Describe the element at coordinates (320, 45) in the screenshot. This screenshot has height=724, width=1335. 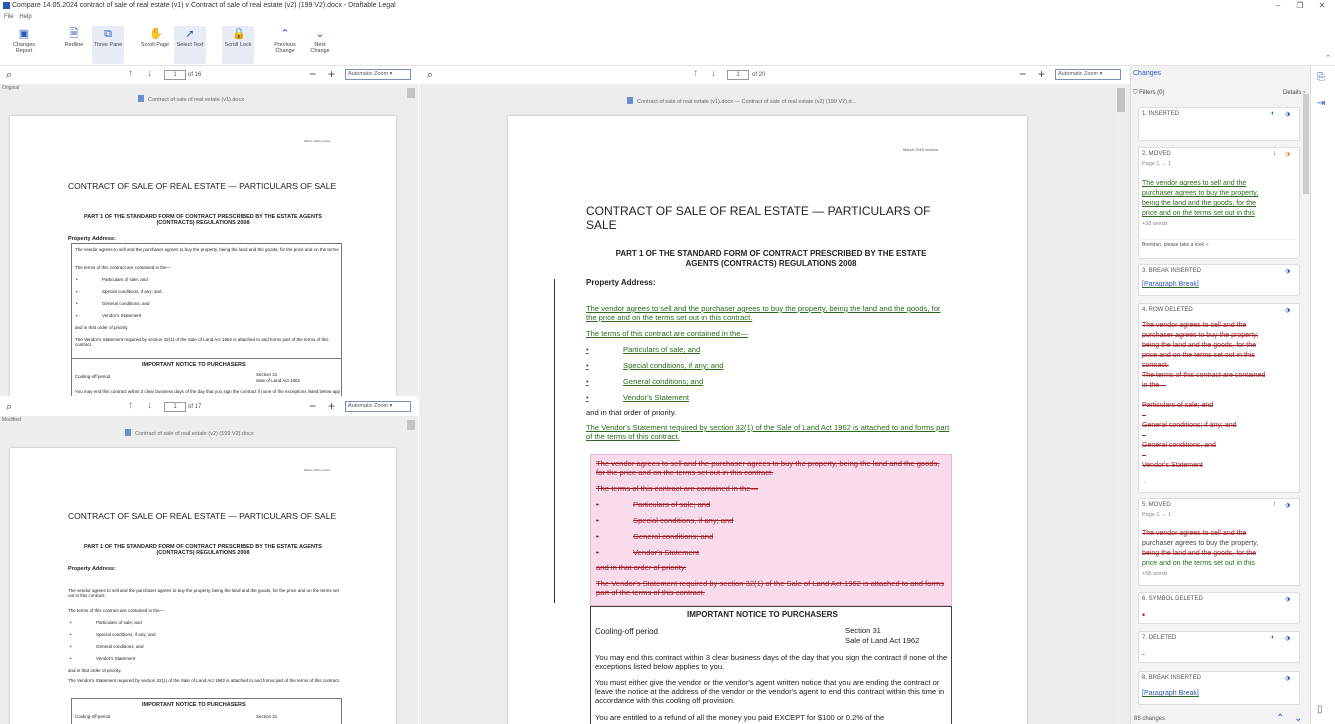
I see `next-change-button: ⌄ Next Change` at that location.